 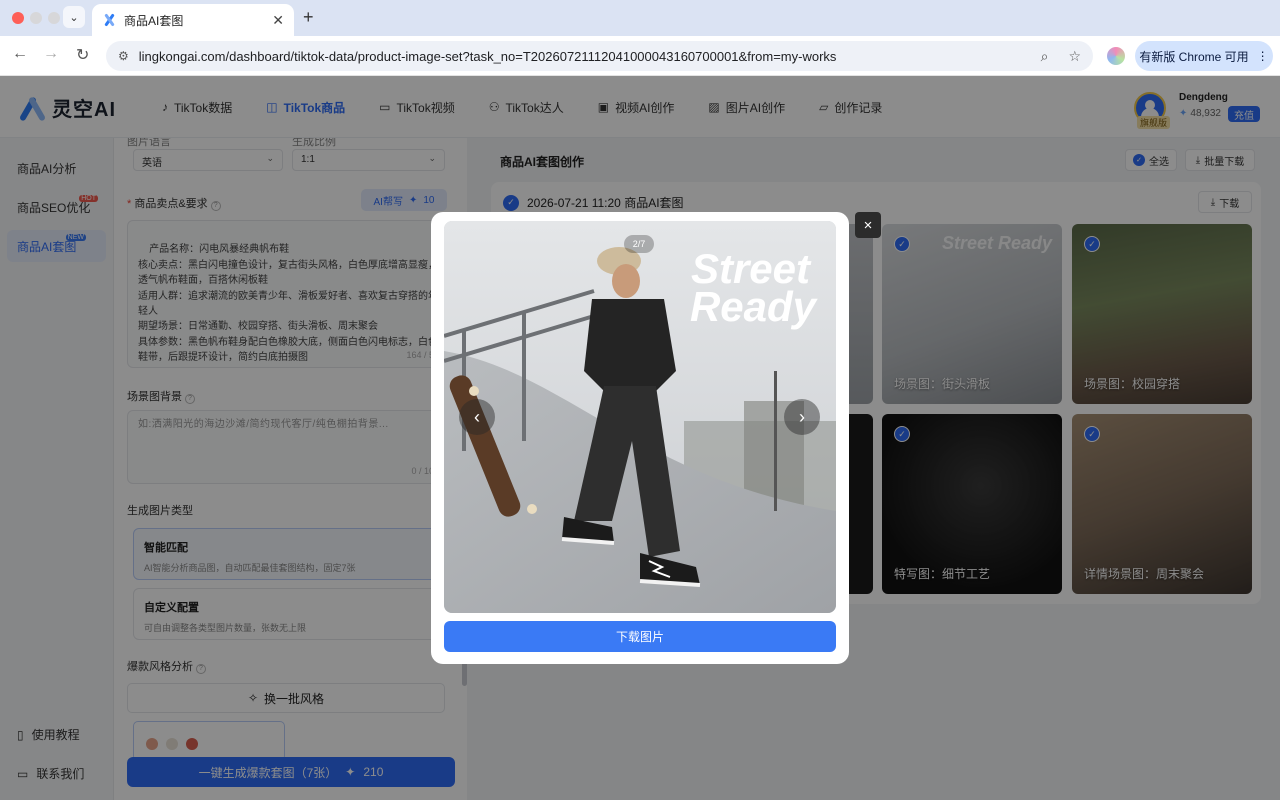 I want to click on forward-icon: →, so click(x=51, y=54).